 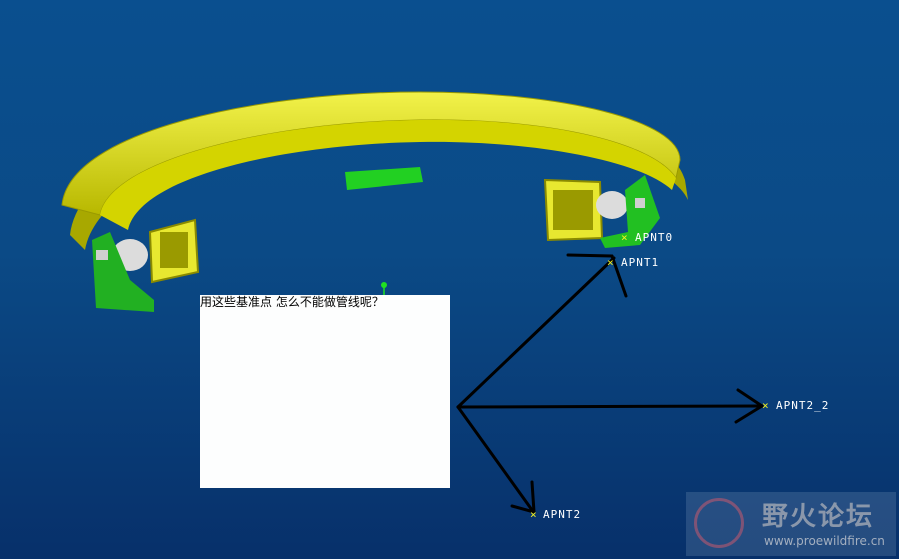 What do you see at coordinates (640, 203) in the screenshot?
I see `right-bolt` at bounding box center [640, 203].